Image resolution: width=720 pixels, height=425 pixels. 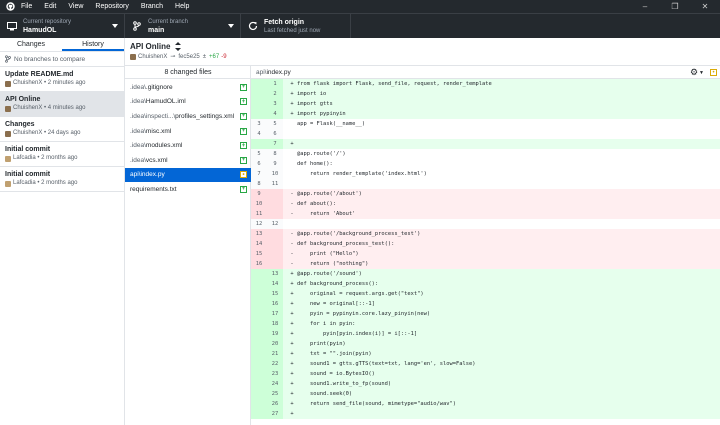 What do you see at coordinates (334, 354) in the screenshot?
I see `diff-code: txt = "".join(pyin)` at bounding box center [334, 354].